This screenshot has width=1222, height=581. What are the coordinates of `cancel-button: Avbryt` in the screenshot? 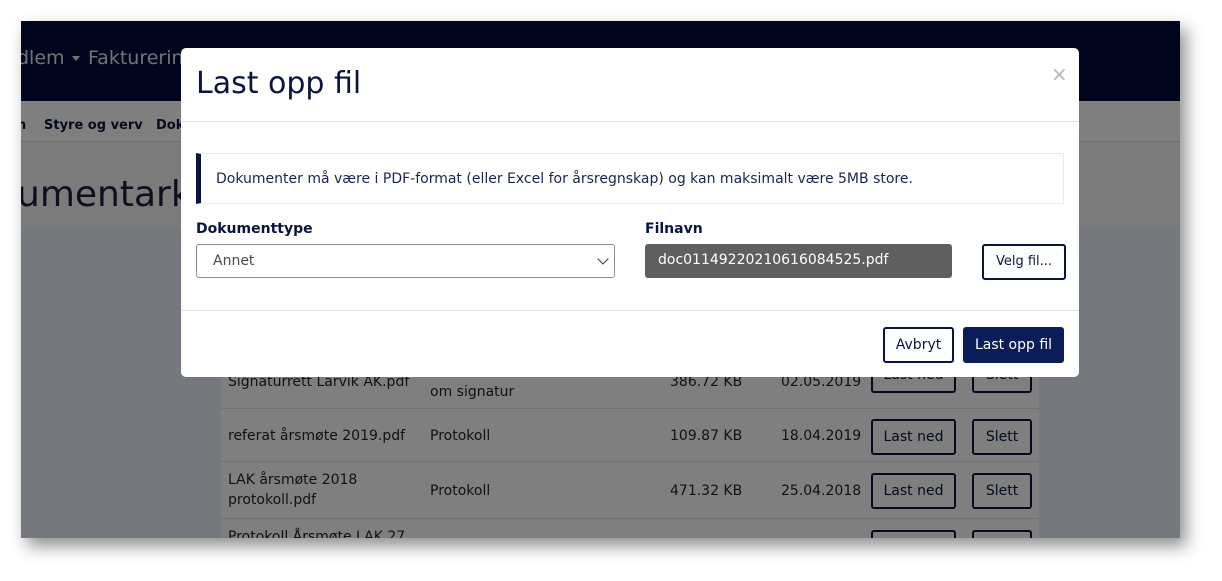 It's located at (918, 345).